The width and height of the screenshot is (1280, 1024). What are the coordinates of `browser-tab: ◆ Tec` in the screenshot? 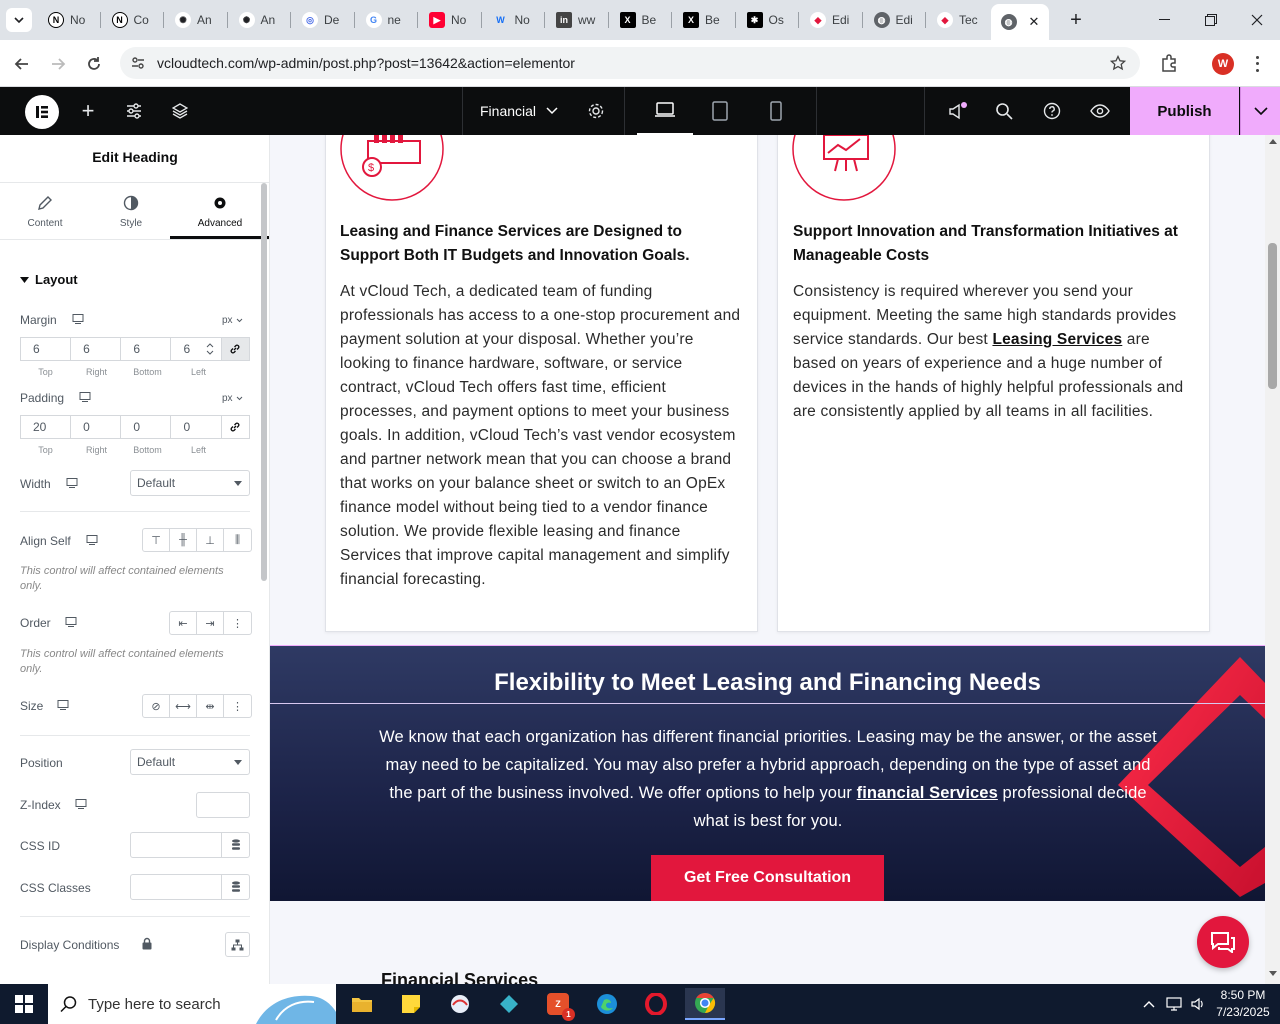 It's located at (958, 20).